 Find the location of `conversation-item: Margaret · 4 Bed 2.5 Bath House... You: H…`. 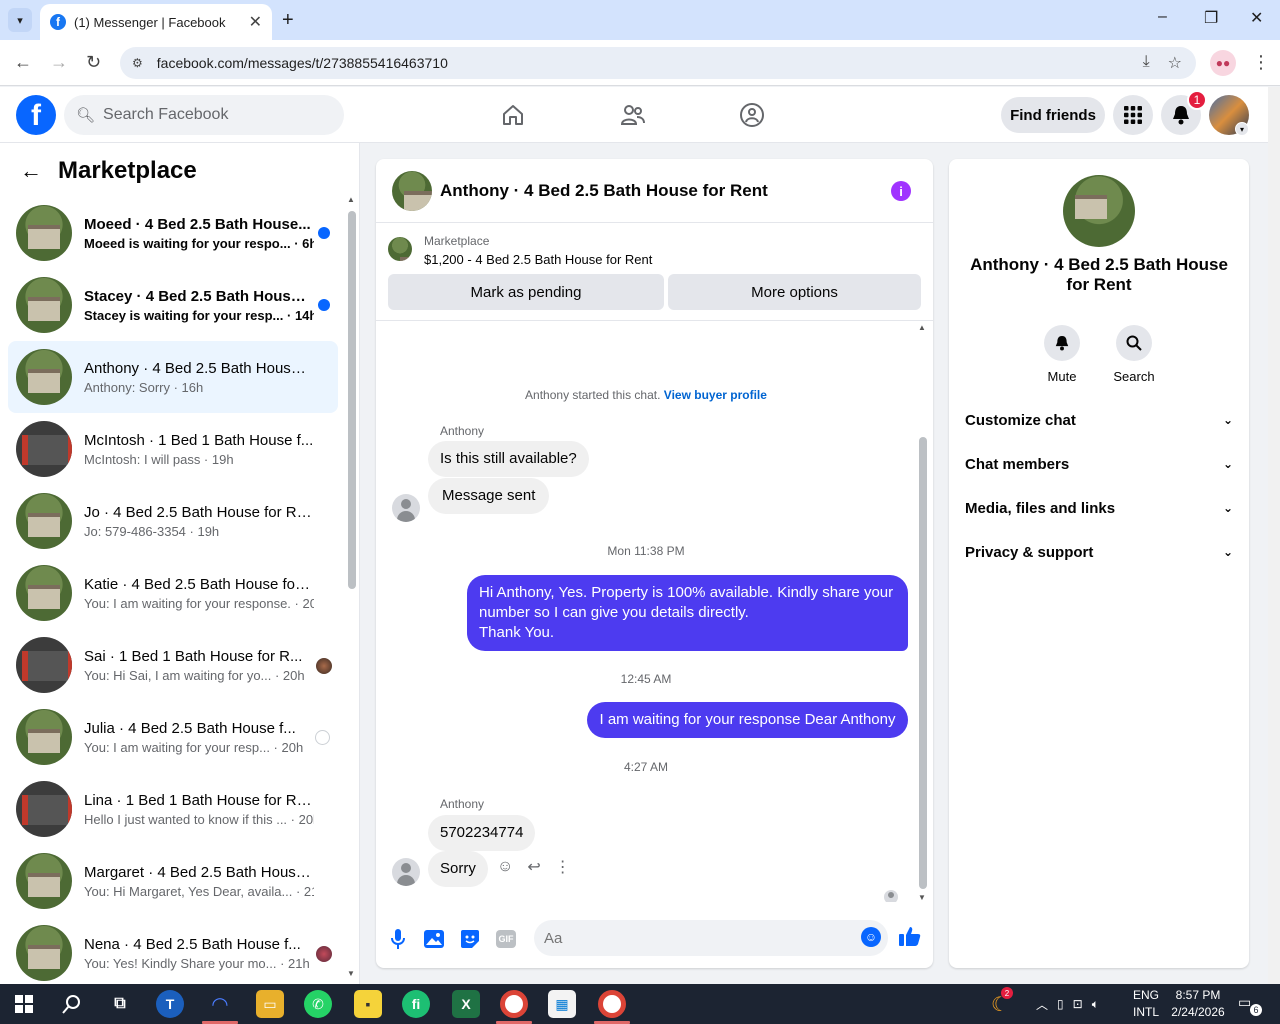

conversation-item: Margaret · 4 Bed 2.5 Bath House... You: H… is located at coordinates (173, 881).